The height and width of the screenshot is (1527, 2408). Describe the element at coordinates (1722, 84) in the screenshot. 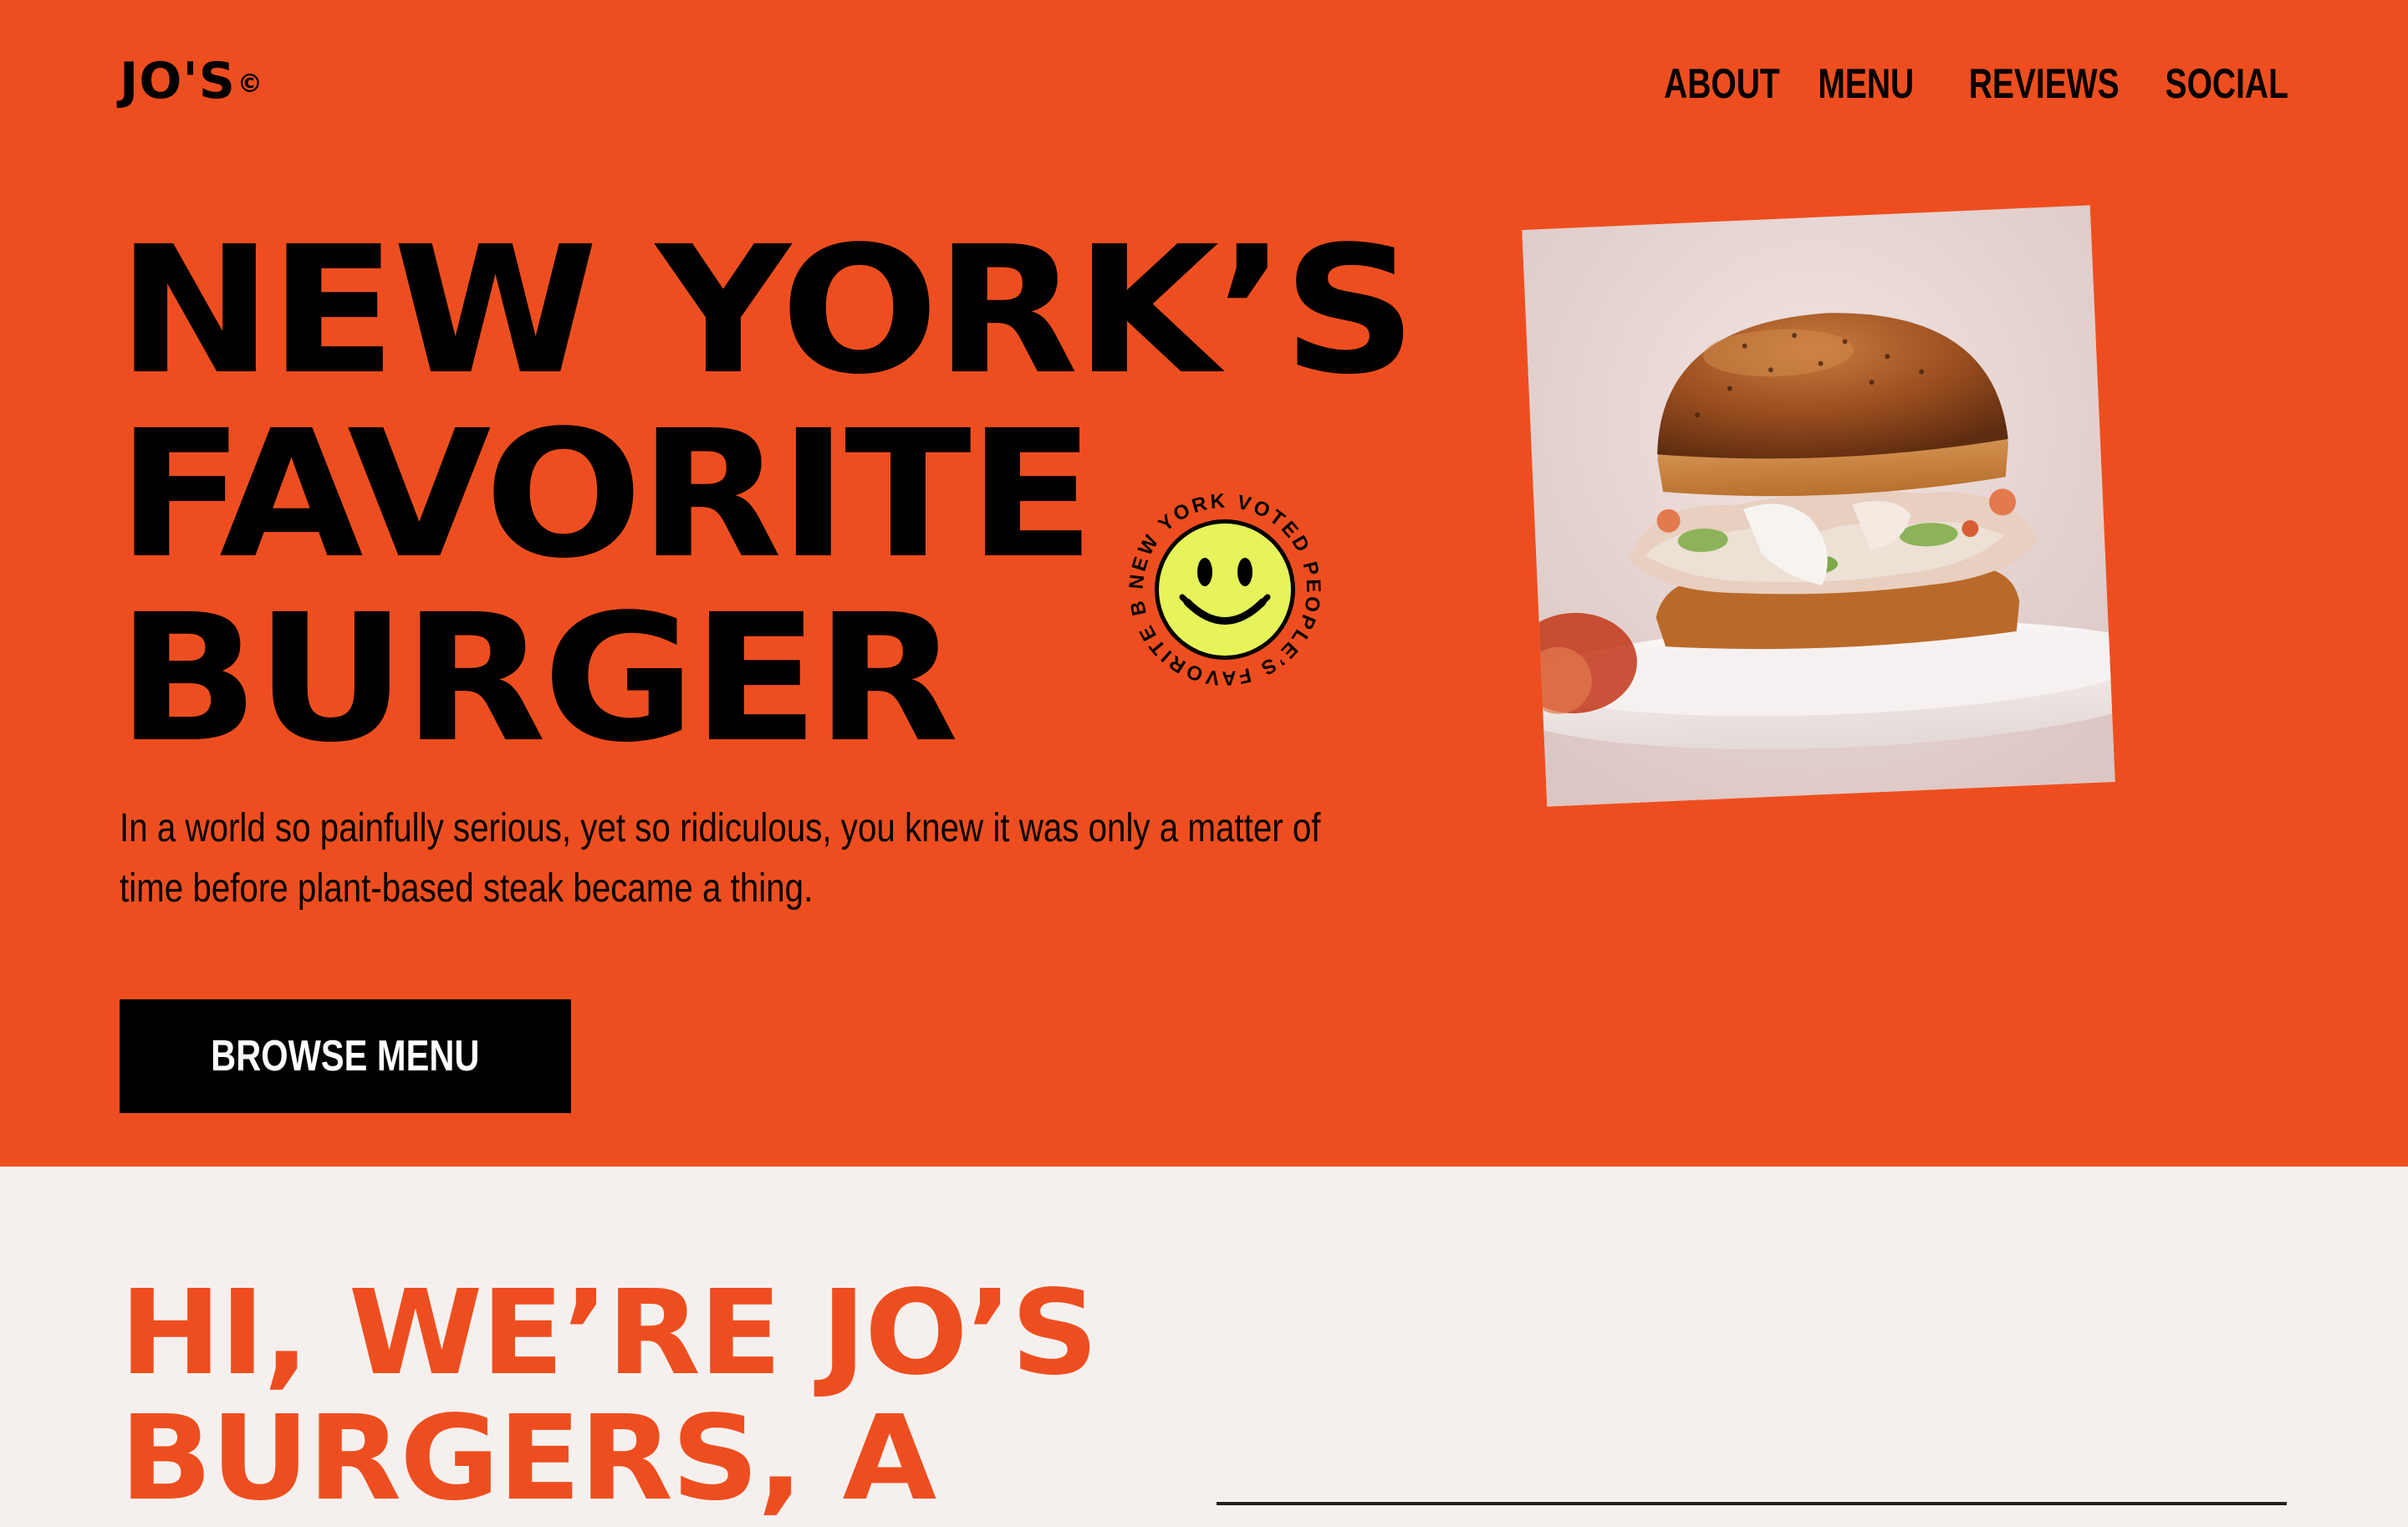

I see `nav-item-about: ABOUT` at that location.